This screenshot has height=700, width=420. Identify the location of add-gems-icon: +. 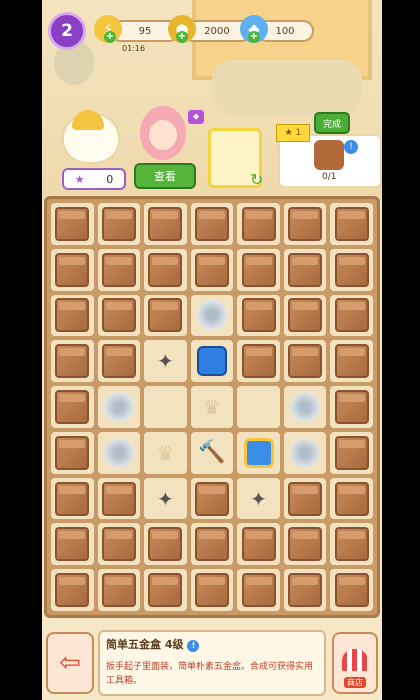
(254, 37).